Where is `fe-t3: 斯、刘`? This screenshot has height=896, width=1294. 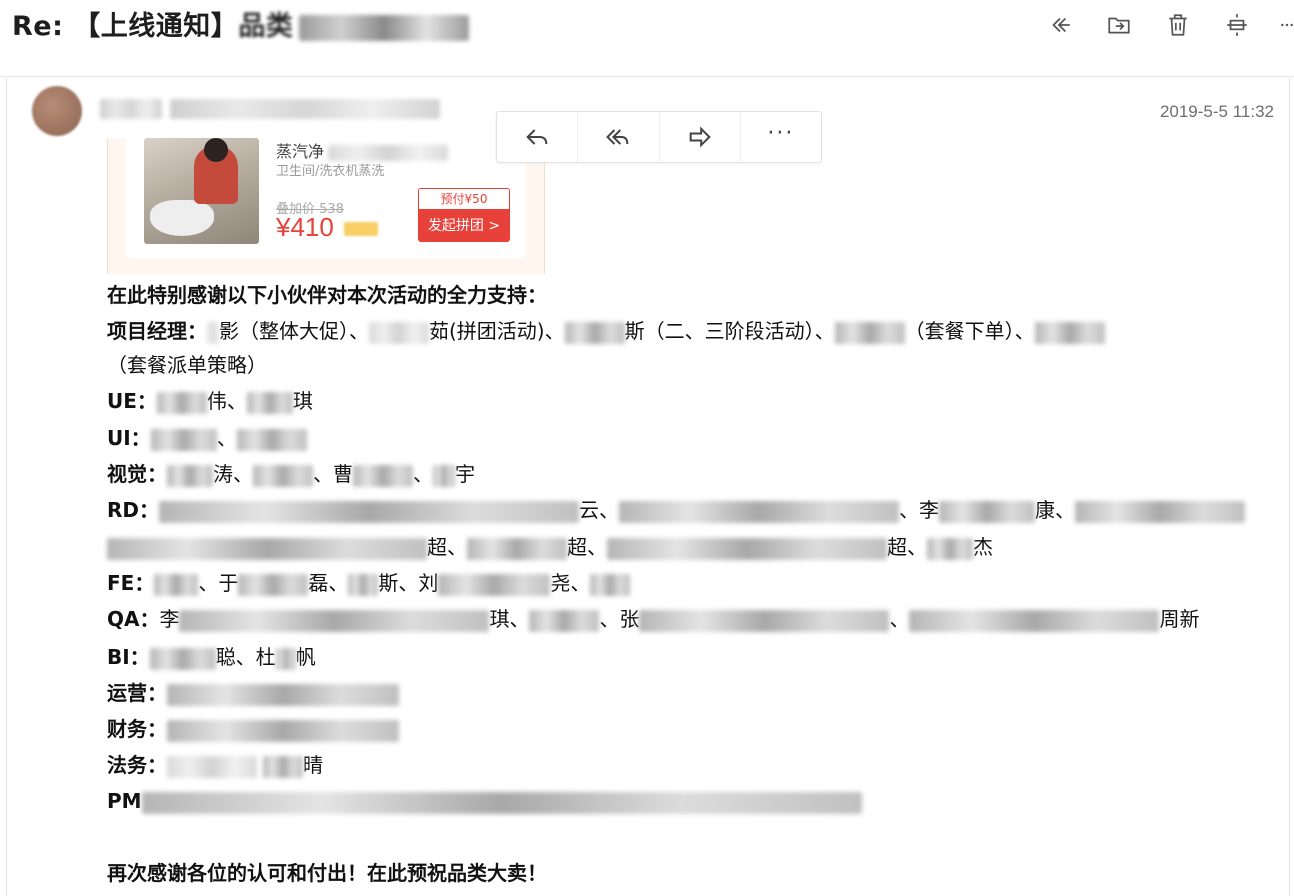
fe-t3: 斯、刘 is located at coordinates (408, 583).